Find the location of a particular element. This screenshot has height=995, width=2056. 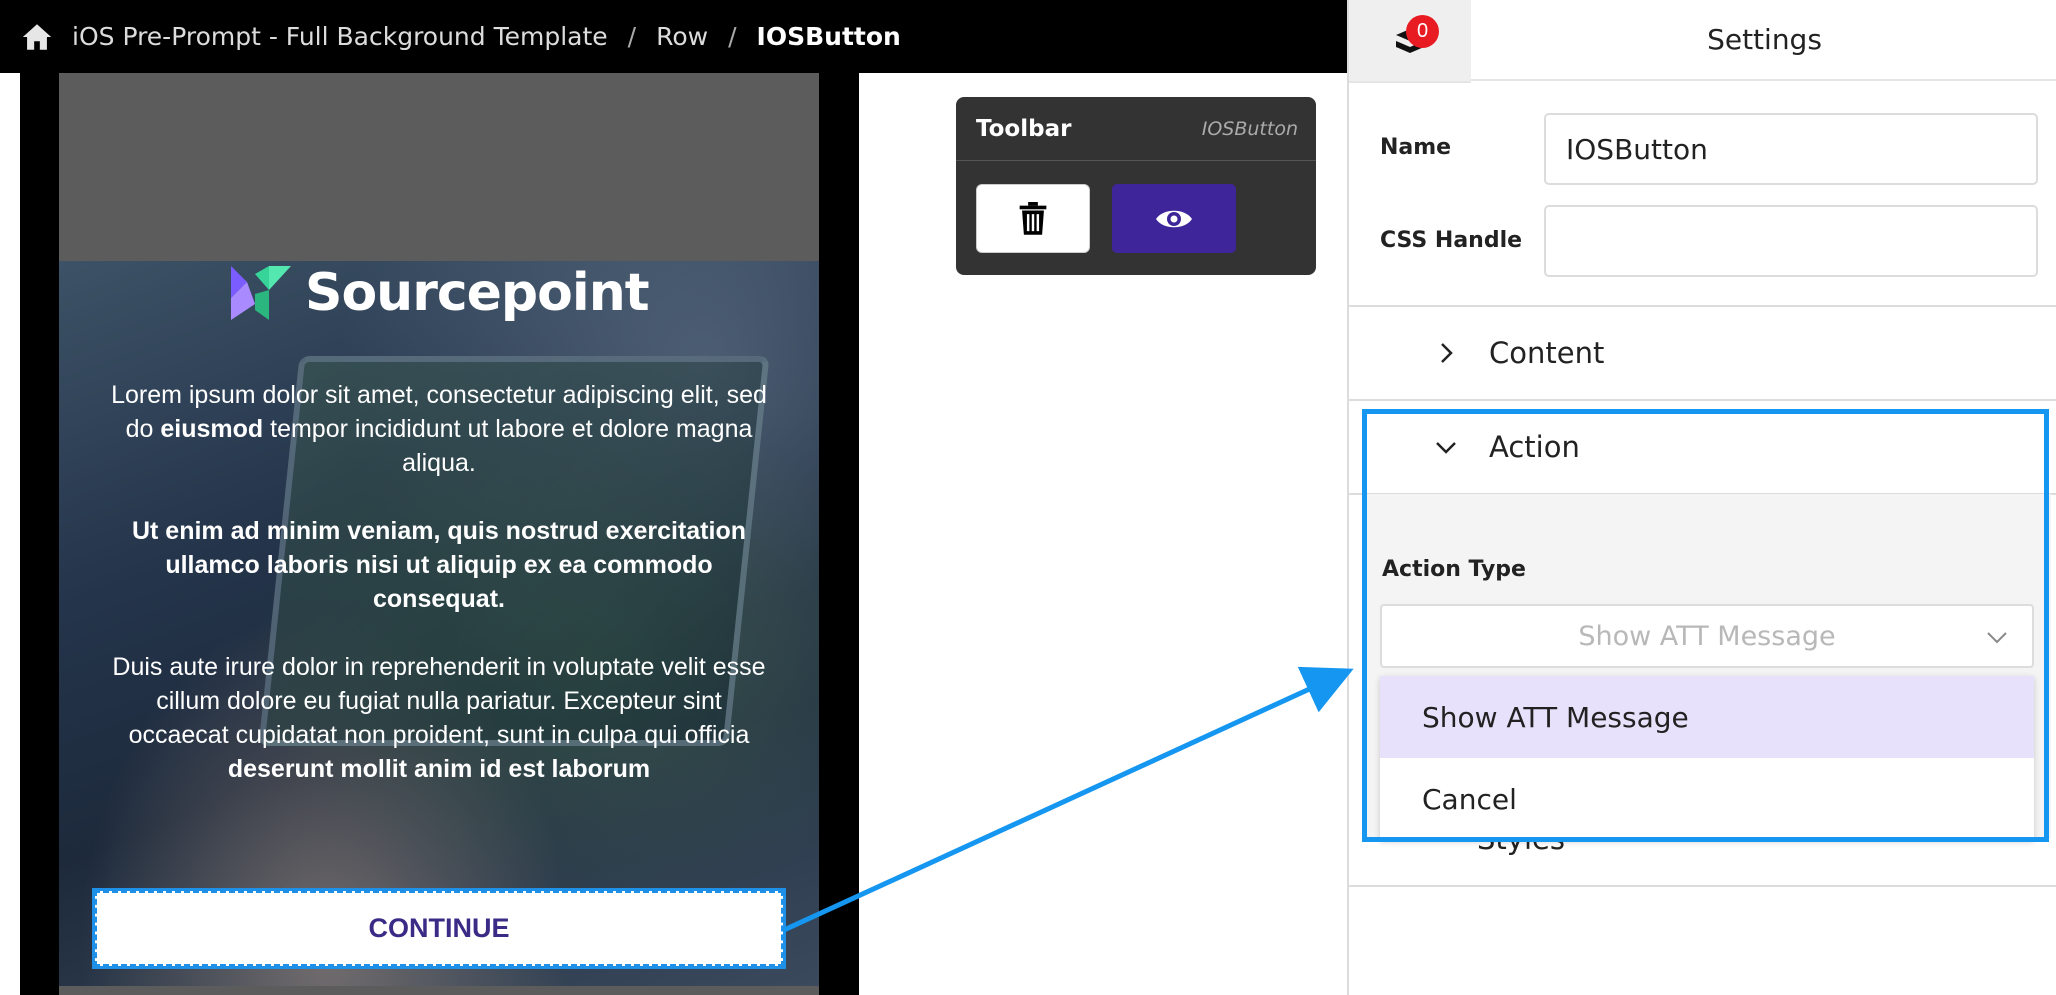

notification-badge: 0 is located at coordinates (1422, 31).